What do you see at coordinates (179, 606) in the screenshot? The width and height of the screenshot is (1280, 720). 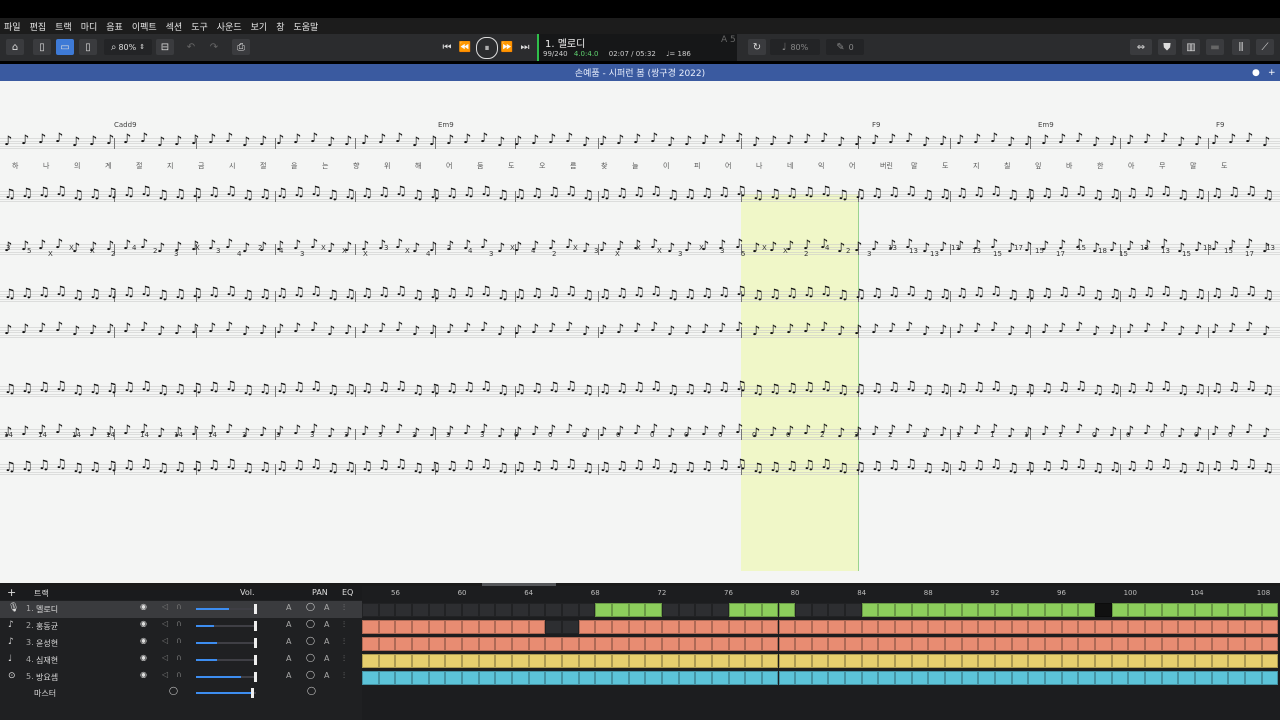 I see `headphones-icon: ∩` at bounding box center [179, 606].